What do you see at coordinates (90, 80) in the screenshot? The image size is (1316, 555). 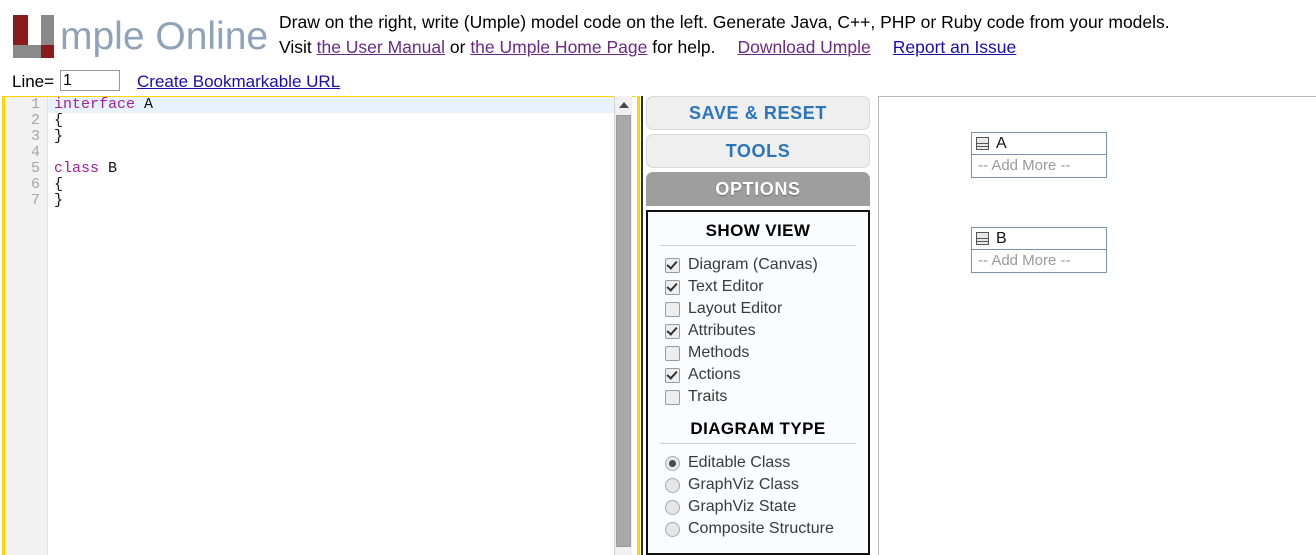 I see `line-number-input` at bounding box center [90, 80].